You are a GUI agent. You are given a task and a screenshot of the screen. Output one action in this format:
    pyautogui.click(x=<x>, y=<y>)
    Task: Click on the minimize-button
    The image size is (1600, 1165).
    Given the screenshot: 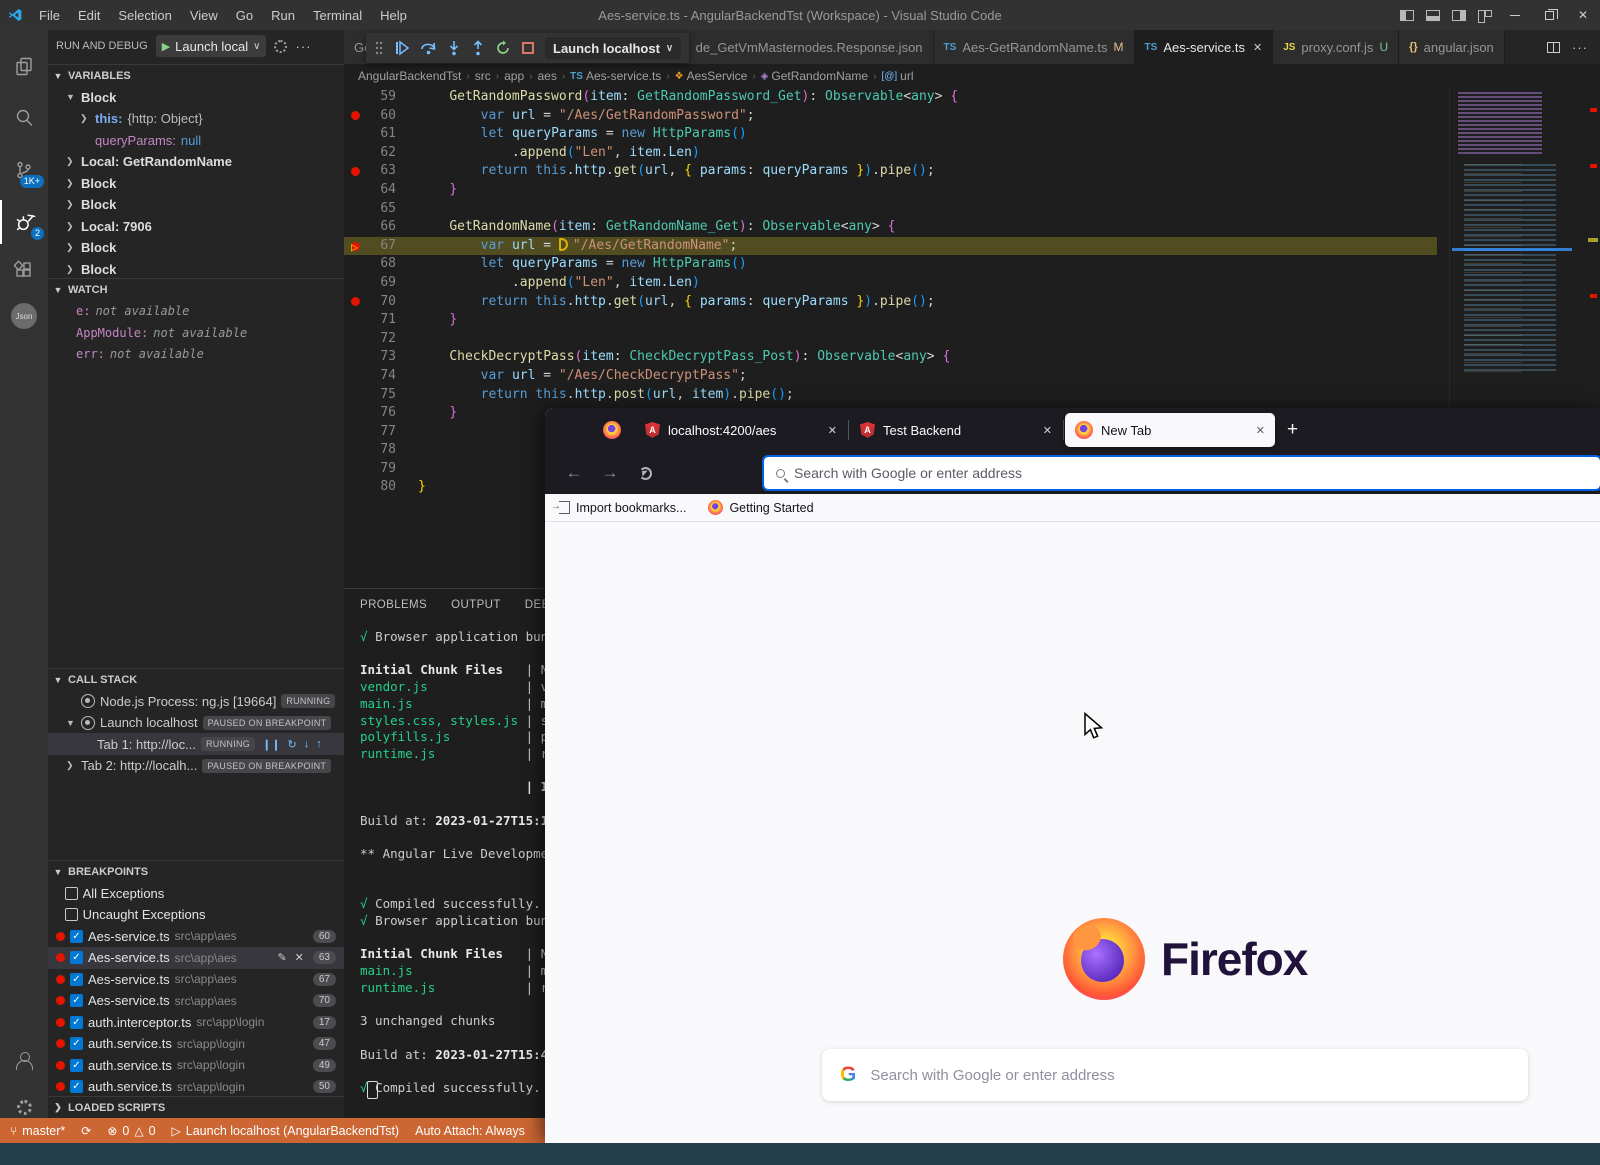 What is the action you would take?
    pyautogui.click(x=1515, y=15)
    